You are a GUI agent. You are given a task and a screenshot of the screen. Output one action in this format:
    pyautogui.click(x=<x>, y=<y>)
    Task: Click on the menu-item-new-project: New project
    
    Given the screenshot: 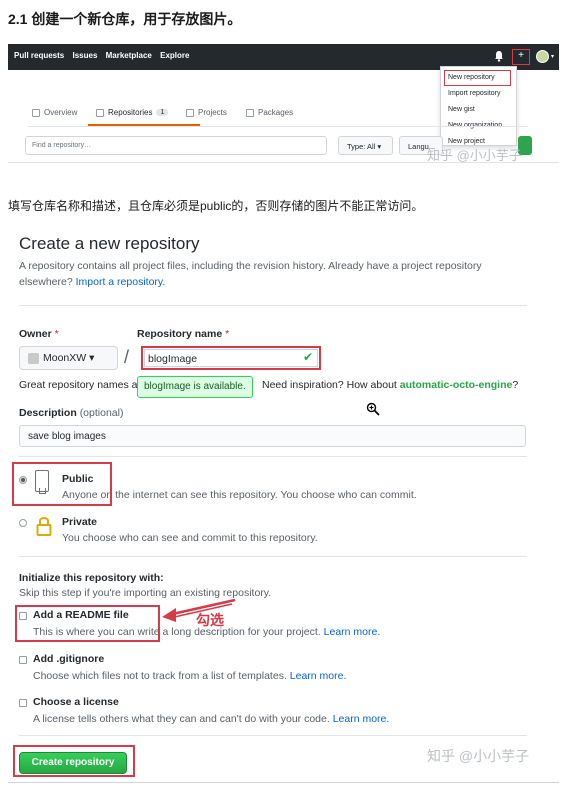 What is the action you would take?
    pyautogui.click(x=466, y=141)
    